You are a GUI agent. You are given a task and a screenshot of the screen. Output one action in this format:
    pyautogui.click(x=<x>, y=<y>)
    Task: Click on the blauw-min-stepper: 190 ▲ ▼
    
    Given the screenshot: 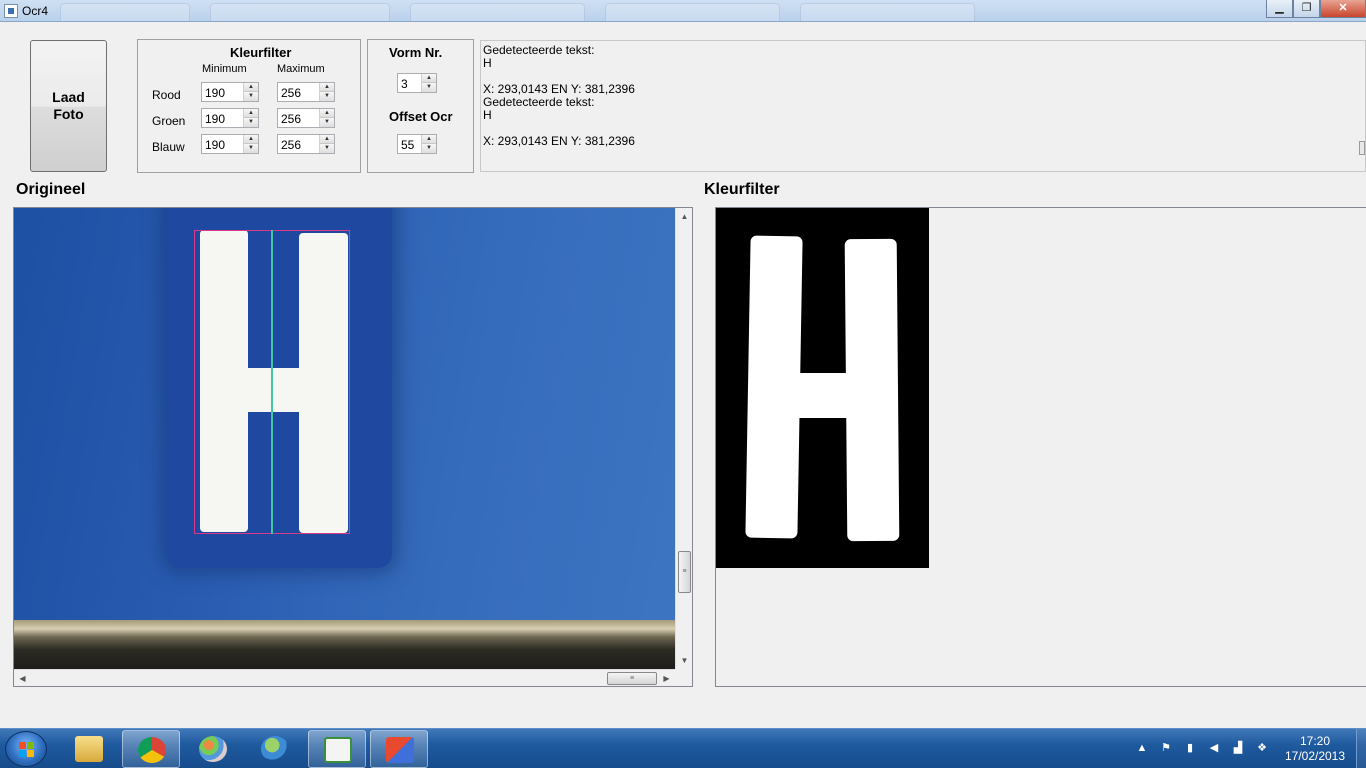 What is the action you would take?
    pyautogui.click(x=230, y=144)
    